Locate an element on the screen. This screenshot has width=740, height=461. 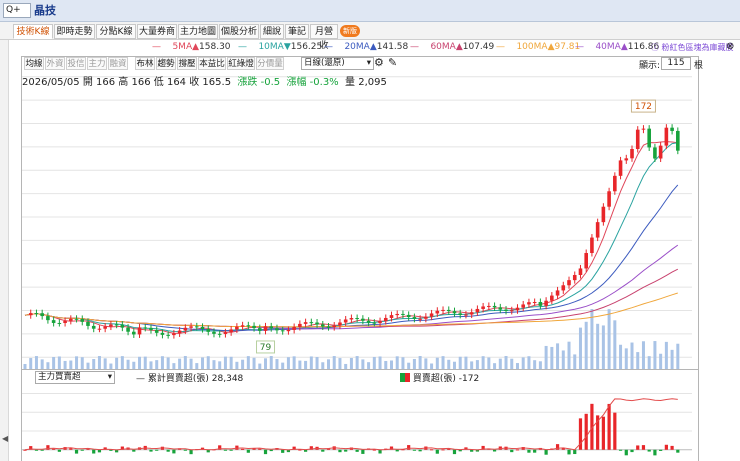
toolbar-ma-button: 均線 is located at coordinates (34, 63).